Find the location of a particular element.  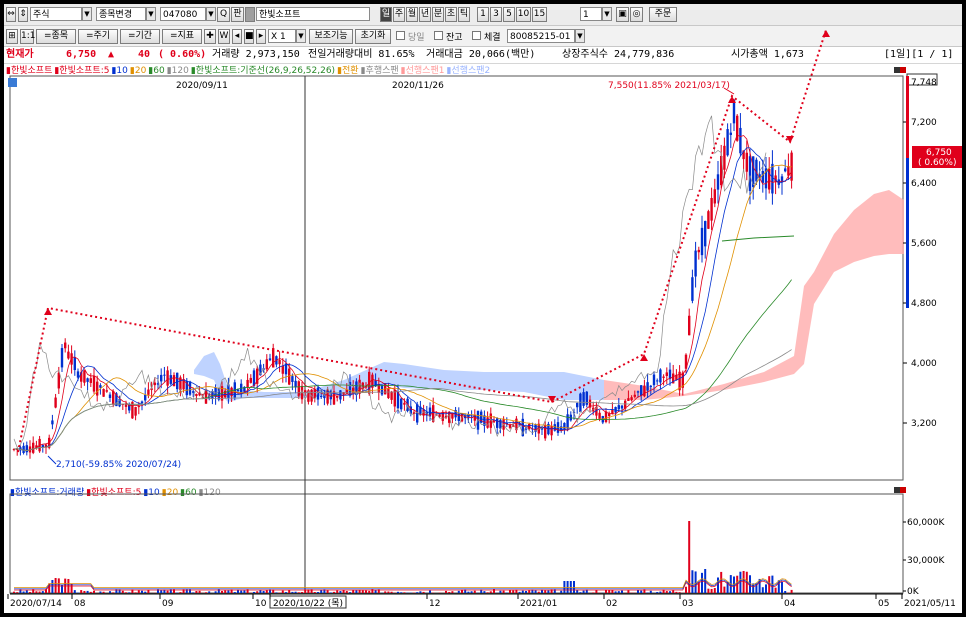

ichimoku-cloud-red is located at coordinates (754, 295).